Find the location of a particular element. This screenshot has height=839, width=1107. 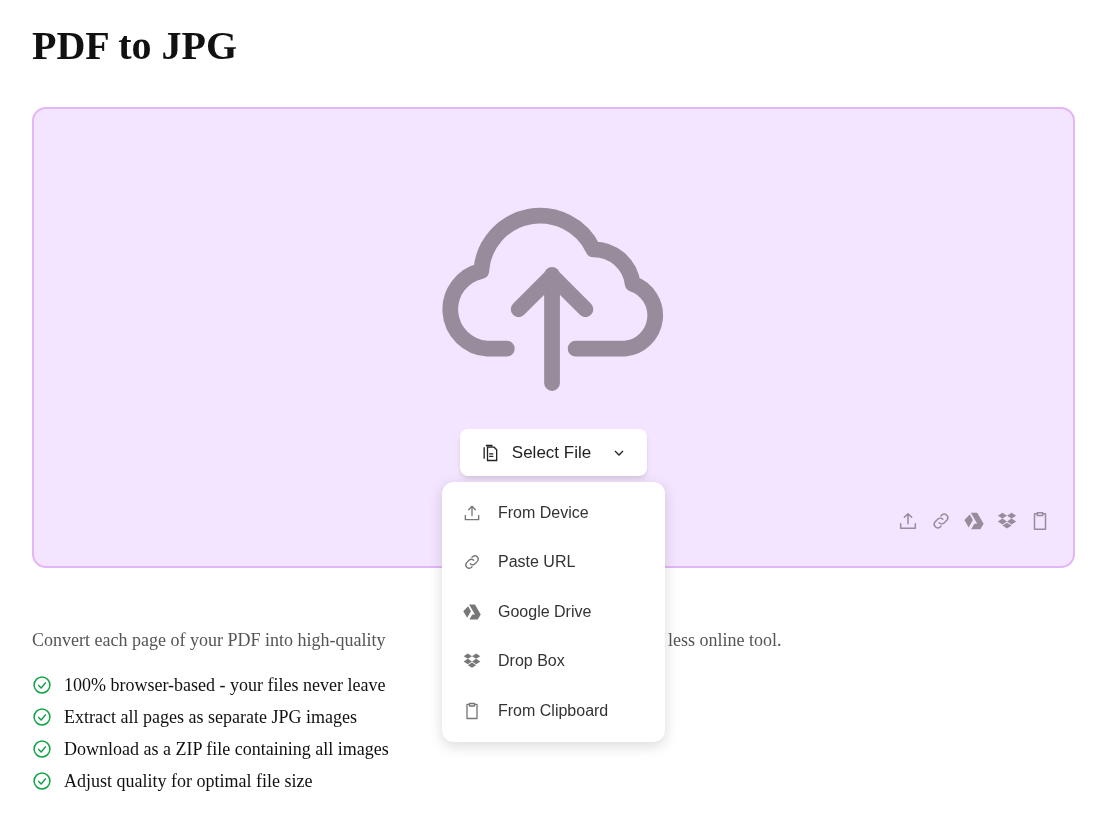

feature-text: Extract all pages as separate JPG images is located at coordinates (210, 717).